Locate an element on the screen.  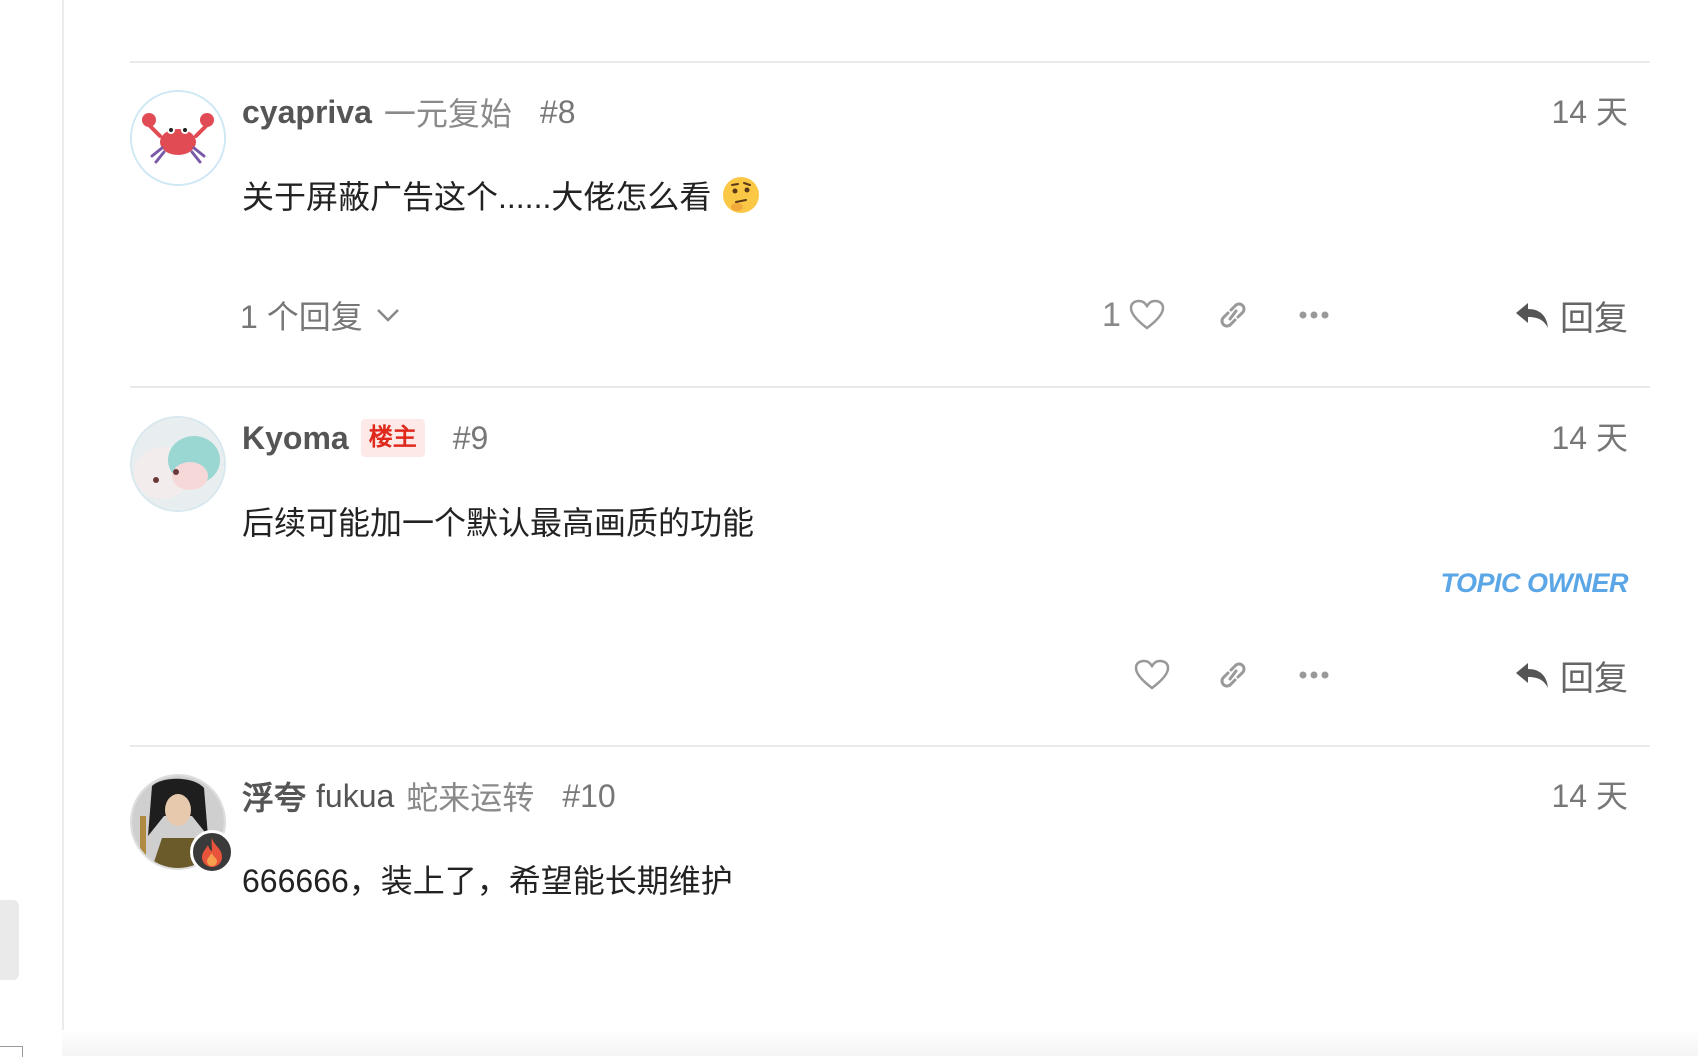
crab-avatar-icon is located at coordinates (178, 138).